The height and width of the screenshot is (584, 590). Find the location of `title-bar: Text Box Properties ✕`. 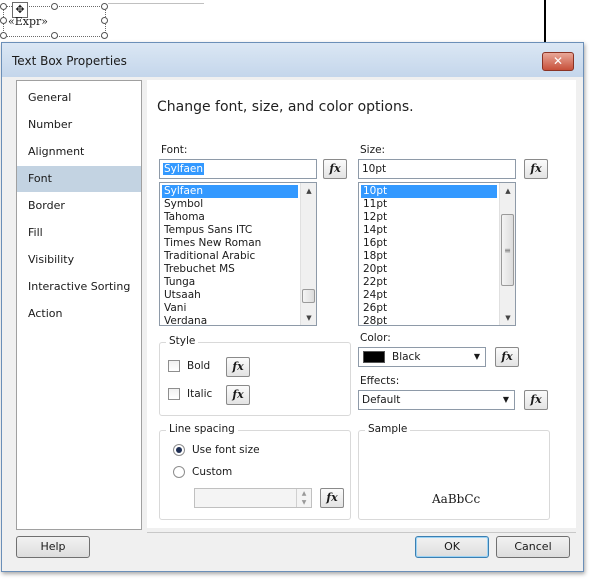

title-bar: Text Box Properties ✕ is located at coordinates (292, 60).